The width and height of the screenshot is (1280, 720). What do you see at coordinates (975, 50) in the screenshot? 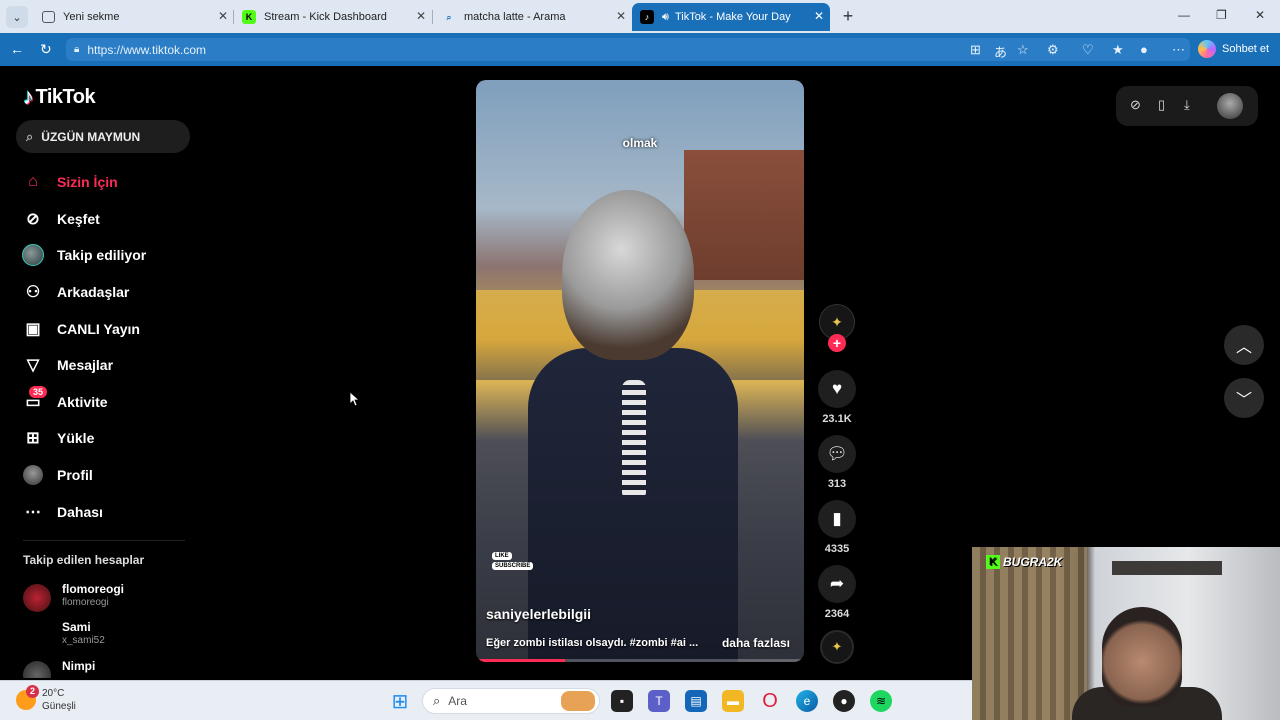
I see `app-available-icon: ⊞` at bounding box center [975, 50].